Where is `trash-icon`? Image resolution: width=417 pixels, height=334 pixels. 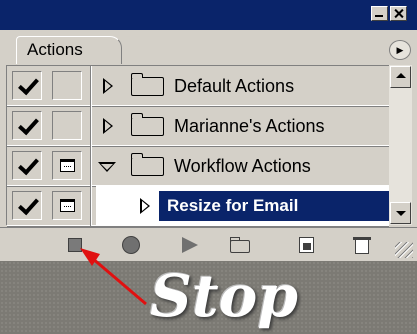 trash-icon is located at coordinates (362, 245).